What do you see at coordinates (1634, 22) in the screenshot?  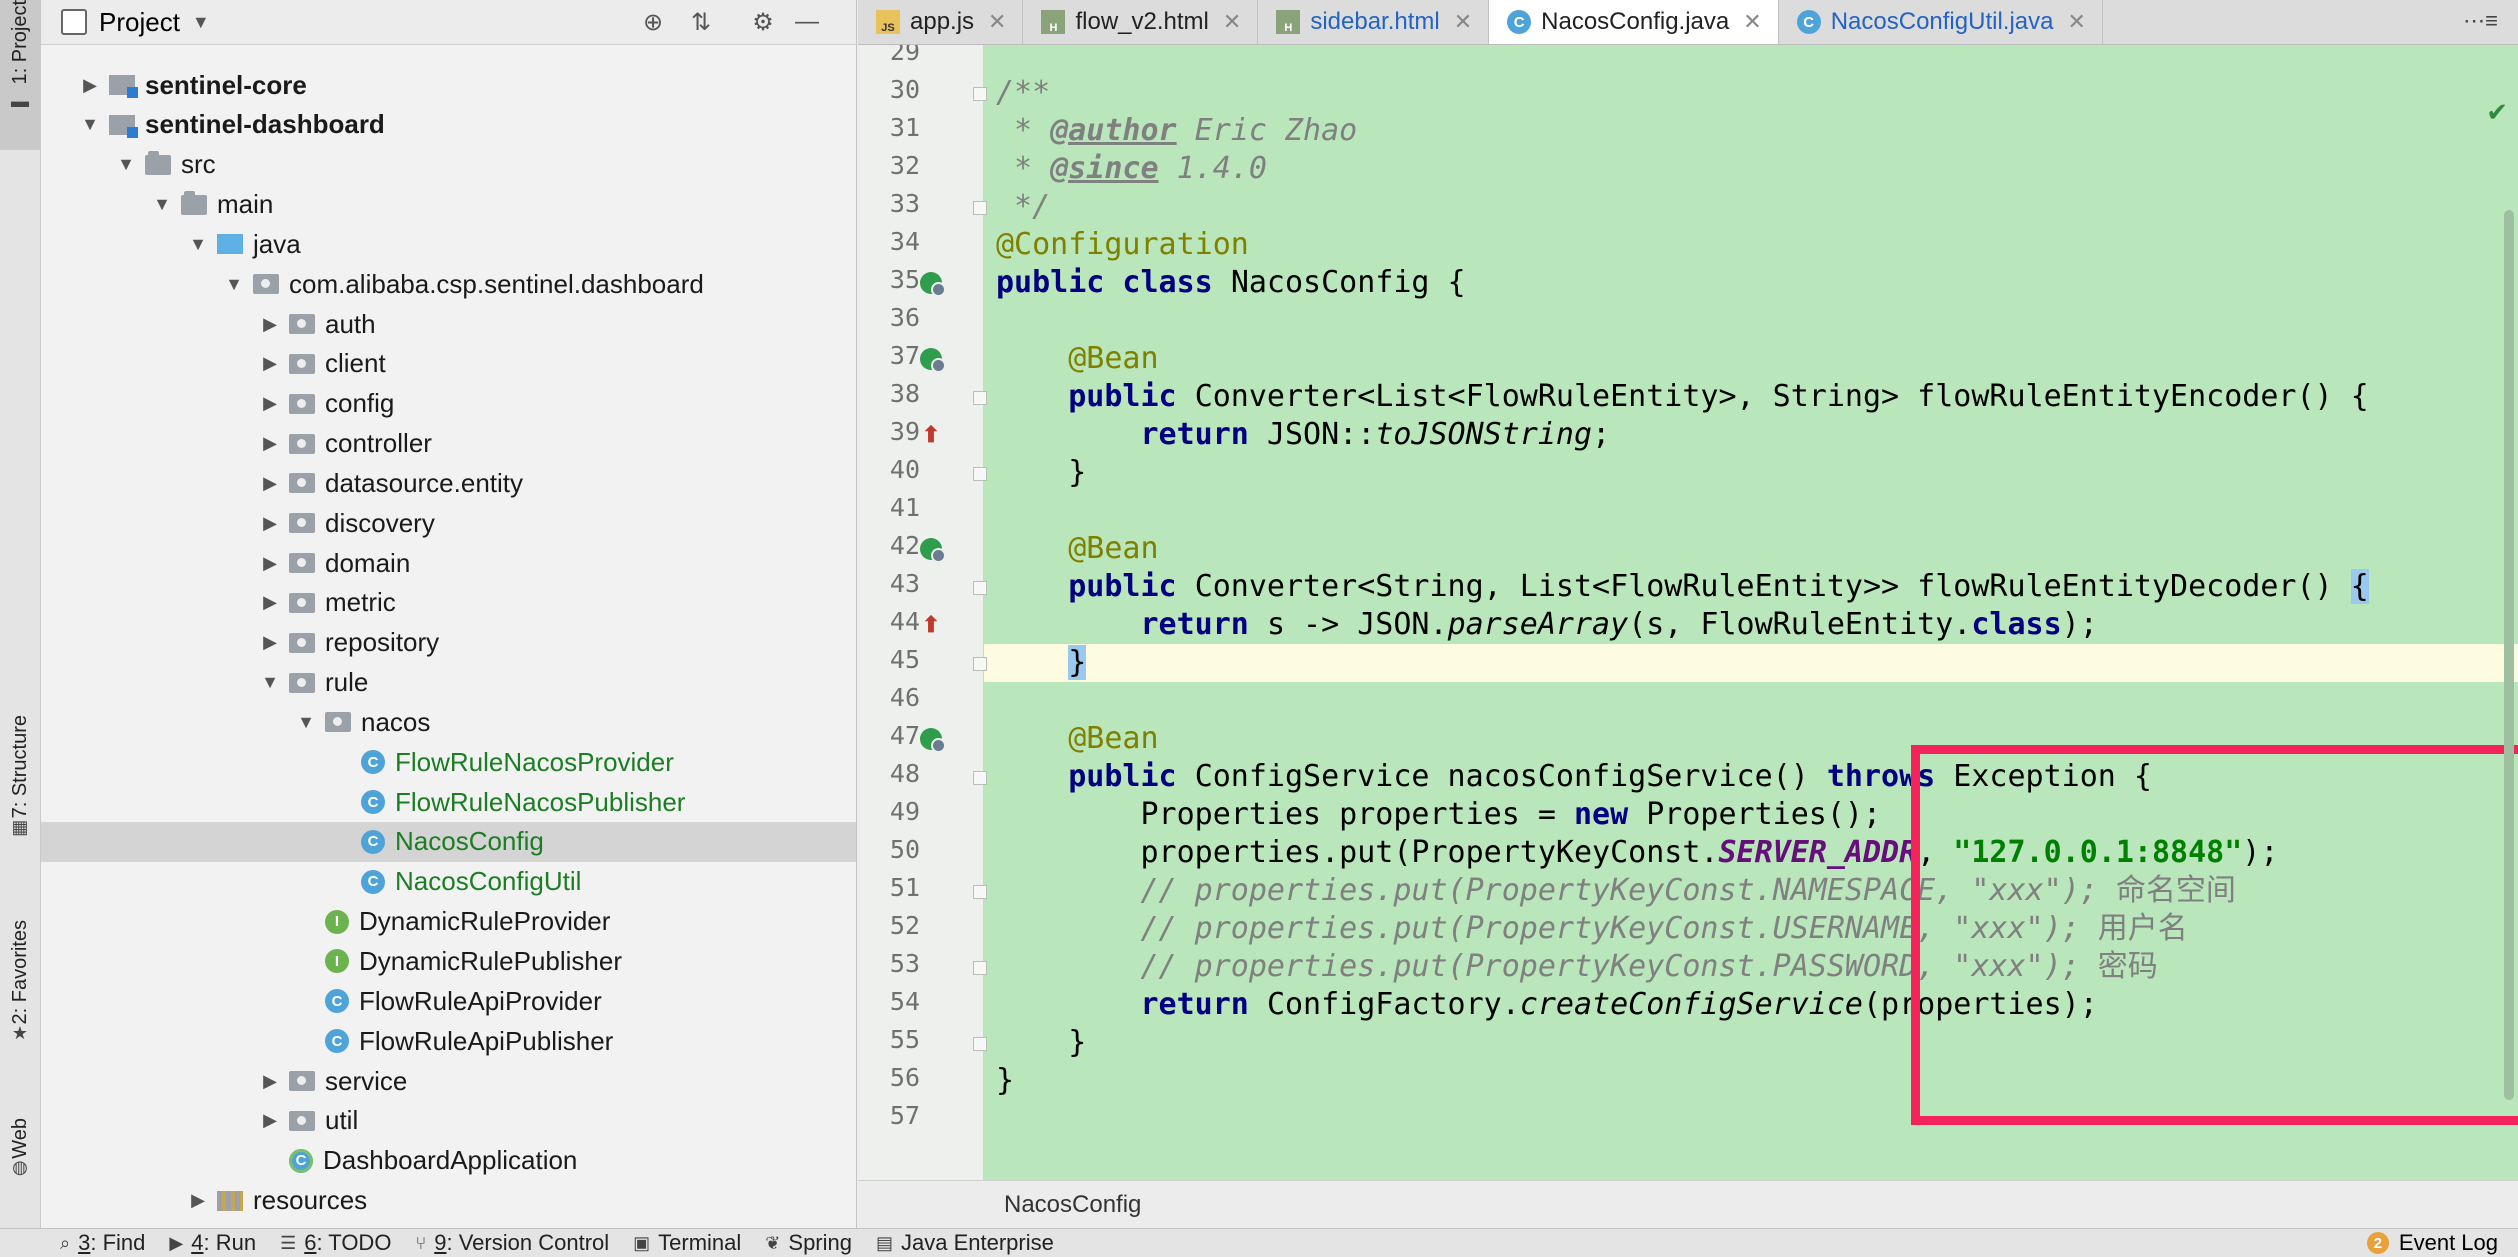 I see `editor-tab: C NacosConfig.java ✕` at bounding box center [1634, 22].